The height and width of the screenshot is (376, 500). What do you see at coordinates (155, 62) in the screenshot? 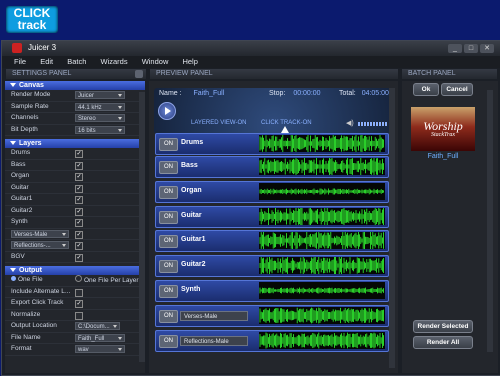
I see `menu-window: Window` at bounding box center [155, 62].